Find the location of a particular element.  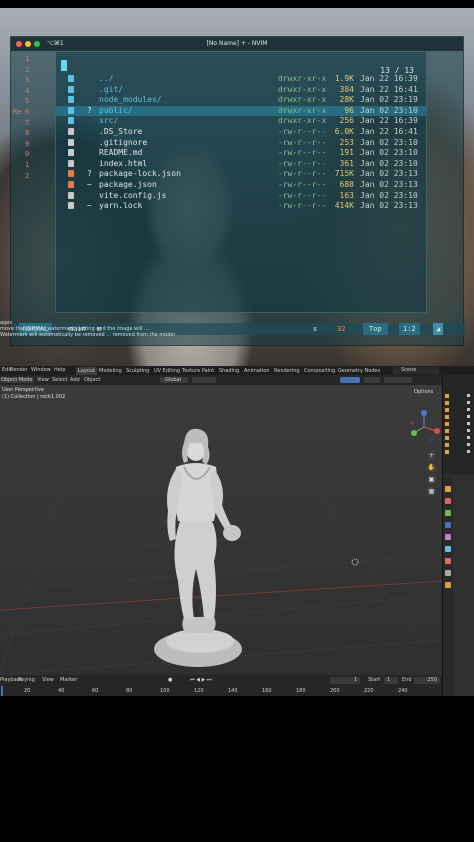

file-name: vite.config.js is located at coordinates (133, 195).